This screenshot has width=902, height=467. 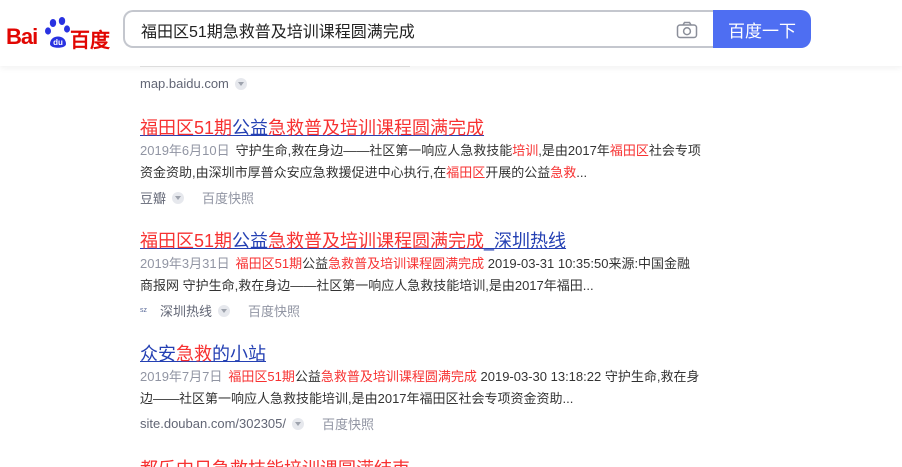 I want to click on result-source-line: map.baidu.com, so click(x=193, y=83).